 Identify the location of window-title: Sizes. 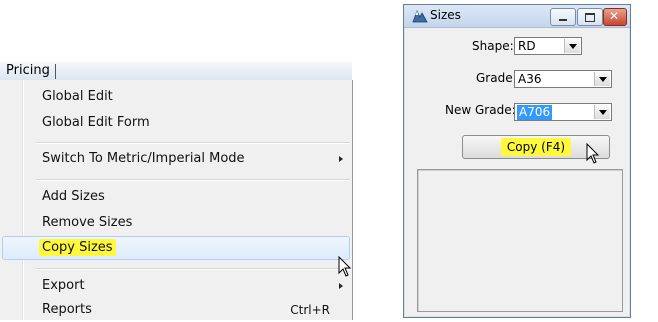
(445, 15).